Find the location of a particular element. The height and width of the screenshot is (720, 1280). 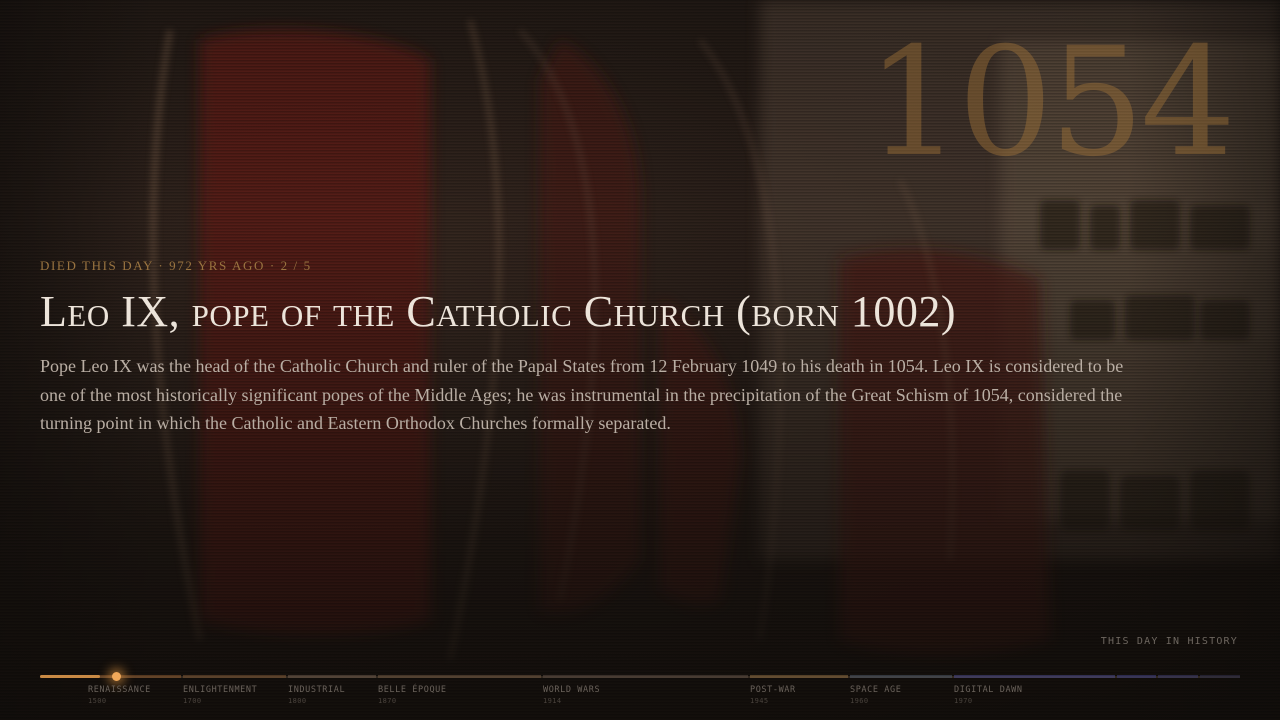

brand-label: THIS DAY IN HISTORY is located at coordinates (1169, 641).